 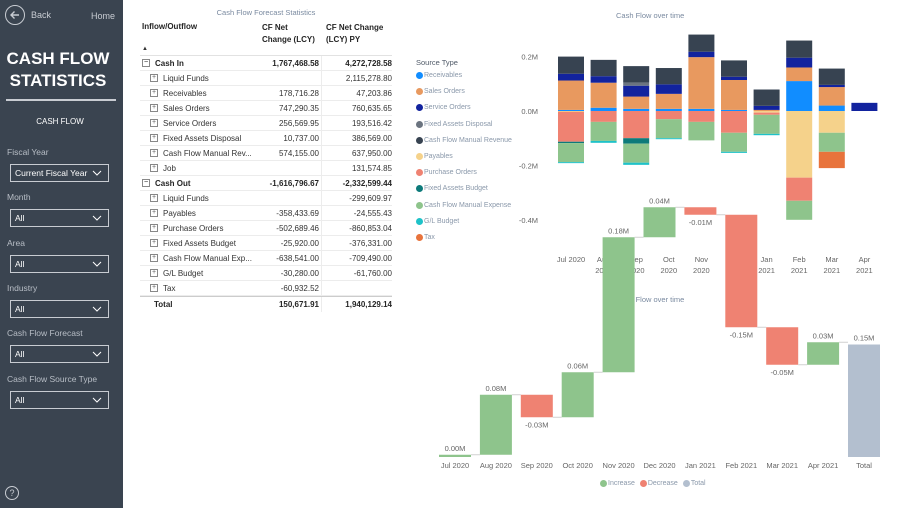 What do you see at coordinates (463, 205) in the screenshot?
I see `legend-item: Cash Flow Manual Expense` at bounding box center [463, 205].